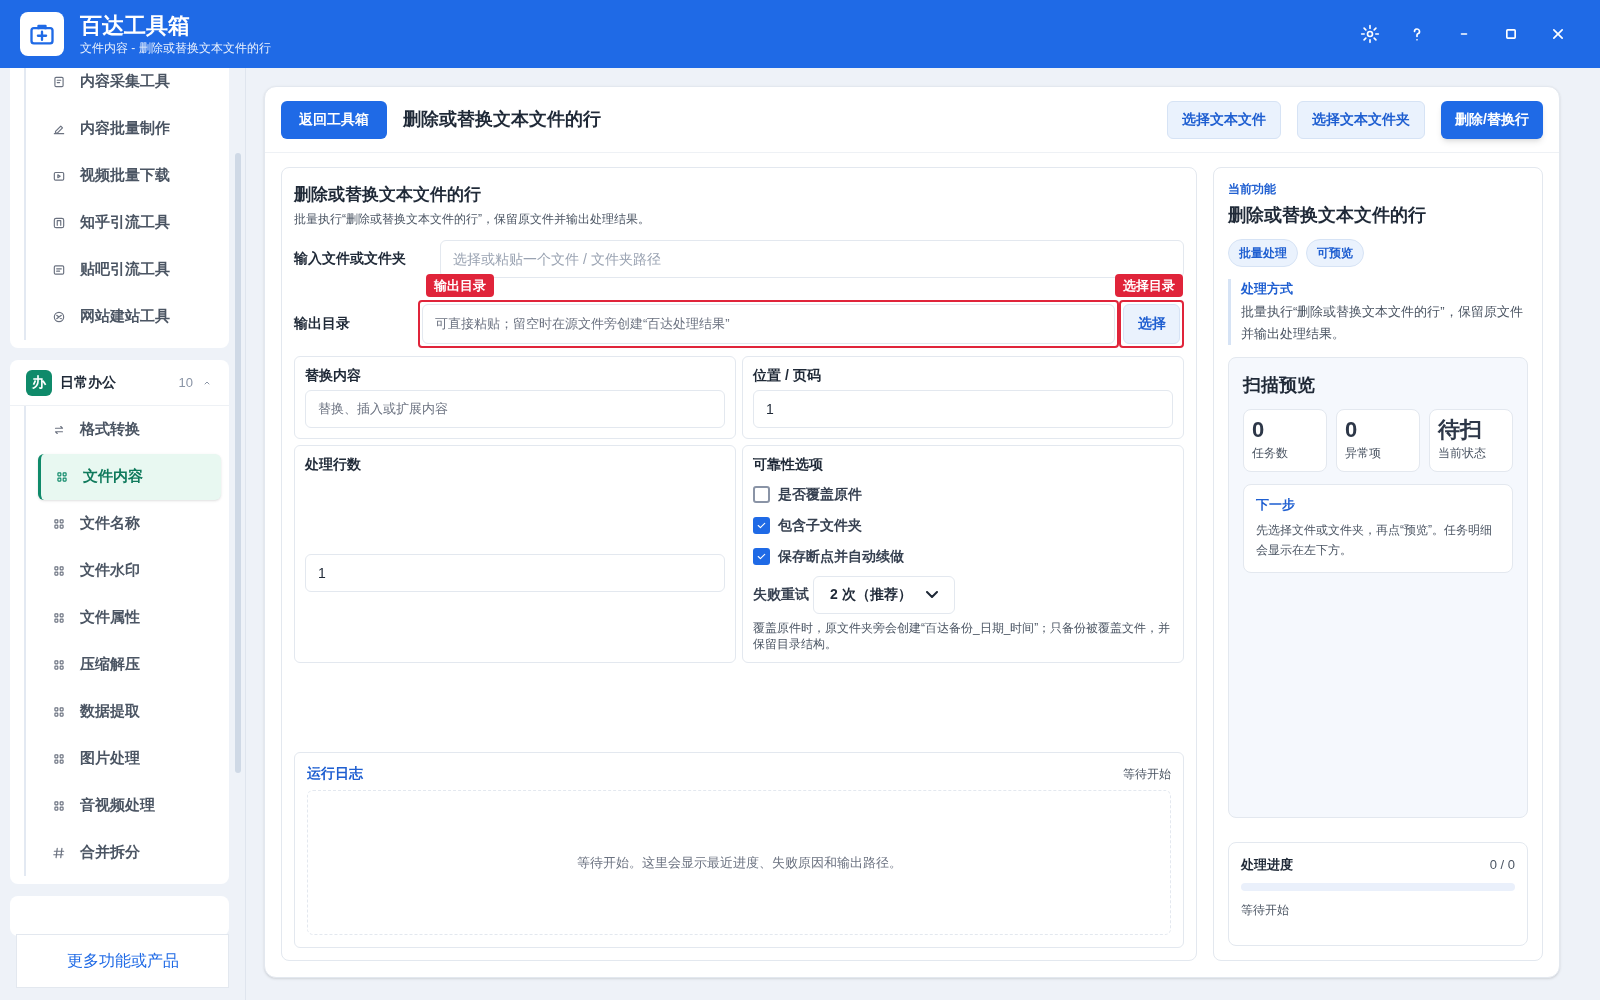 The height and width of the screenshot is (1000, 1600). Describe the element at coordinates (129, 128) in the screenshot. I see `sidebar-item: 内容批量制作` at that location.